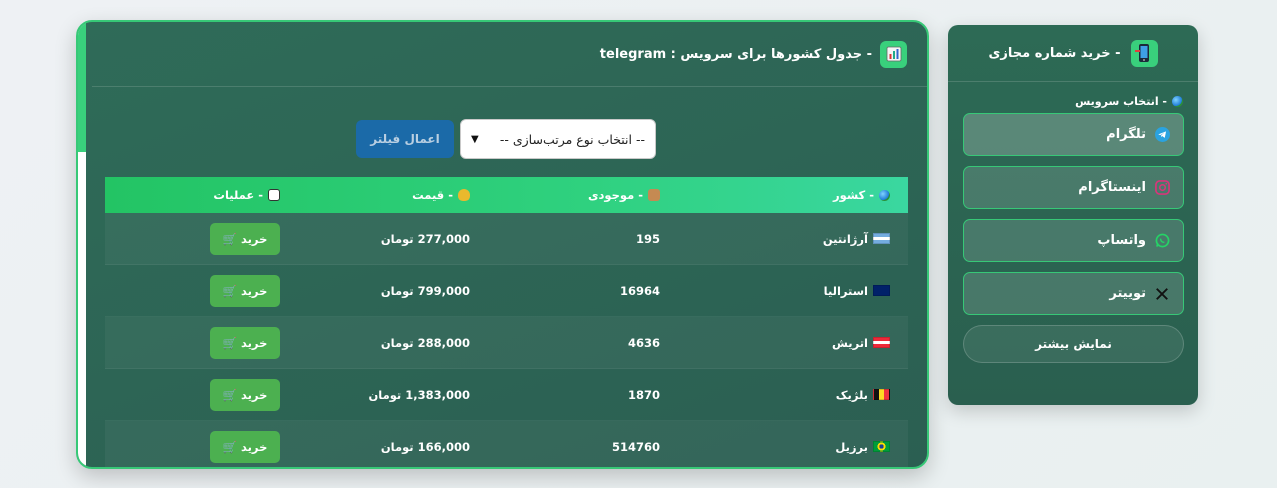 This screenshot has width=1277, height=488. I want to click on column-country: - کشور, so click(793, 195).